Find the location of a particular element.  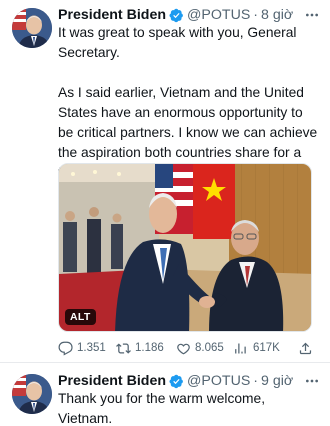

timestamp: 8 giờ is located at coordinates (277, 15).